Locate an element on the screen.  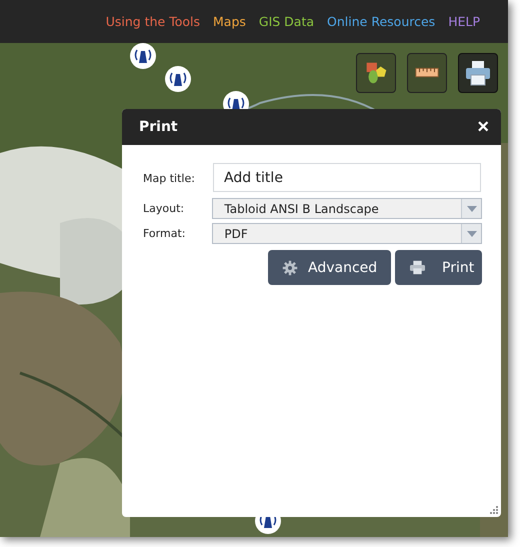
field-label: Layout: is located at coordinates (164, 208).